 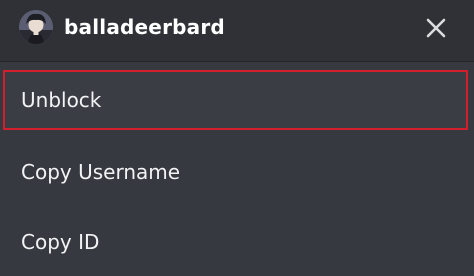 What do you see at coordinates (144, 27) in the screenshot?
I see `username-label: balladeerbard` at bounding box center [144, 27].